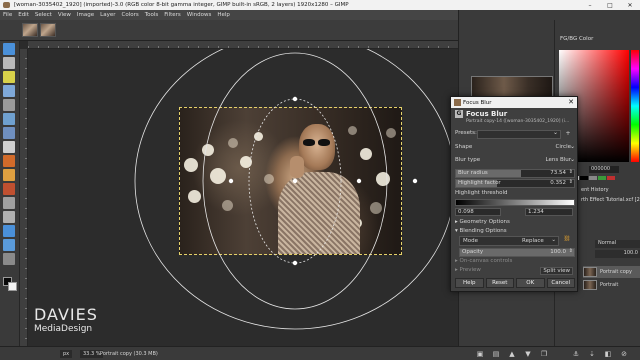 This screenshot has height=360, width=640. I want to click on focus-right-outer-handle, so click(415, 181).